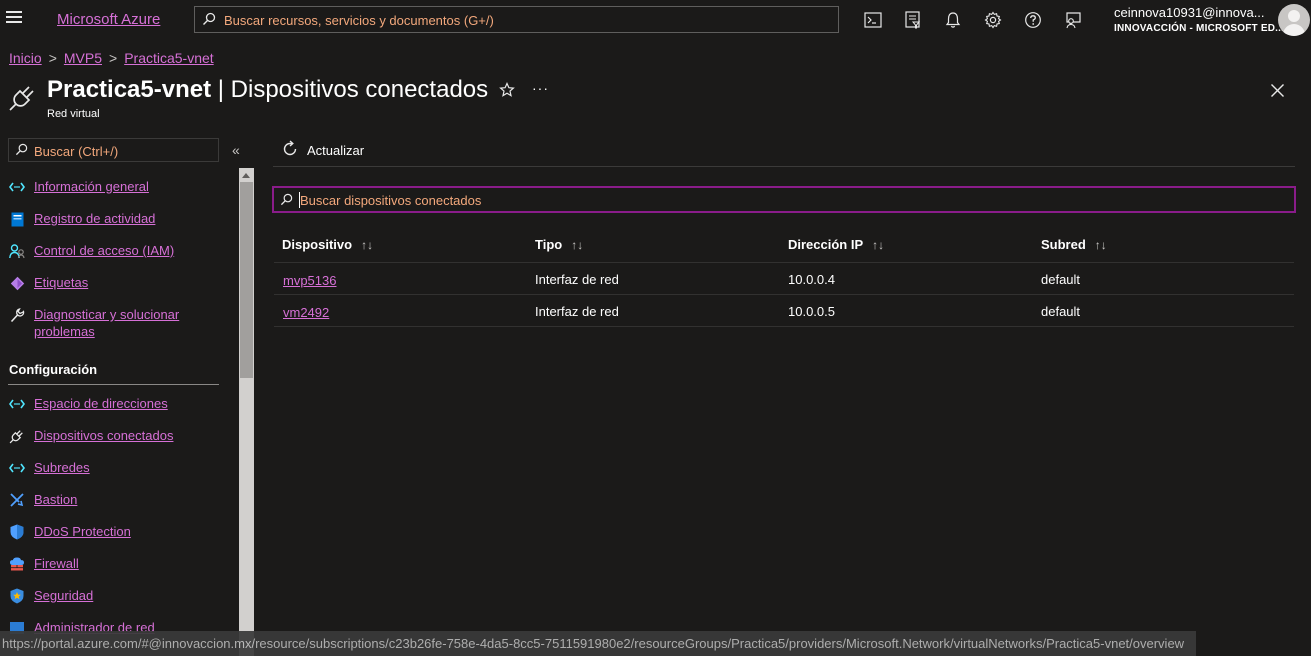 This screenshot has width=1311, height=656. What do you see at coordinates (549, 244) in the screenshot?
I see `column-header-label: Tipo` at bounding box center [549, 244].